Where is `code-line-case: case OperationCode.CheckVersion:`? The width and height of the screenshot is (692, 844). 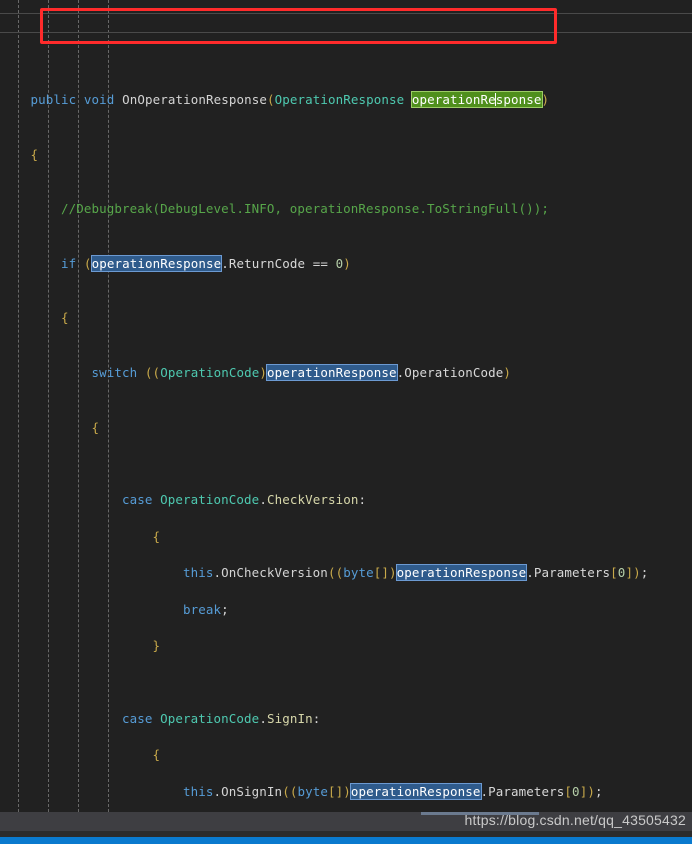
code-line-case: case OperationCode.CheckVersion: is located at coordinates (346, 500).